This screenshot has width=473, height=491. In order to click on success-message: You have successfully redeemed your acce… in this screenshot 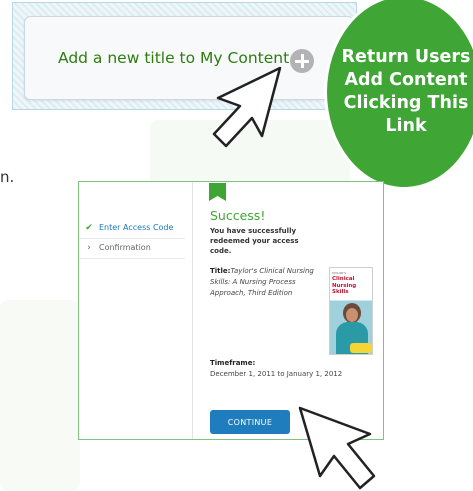, I will do `click(254, 241)`.